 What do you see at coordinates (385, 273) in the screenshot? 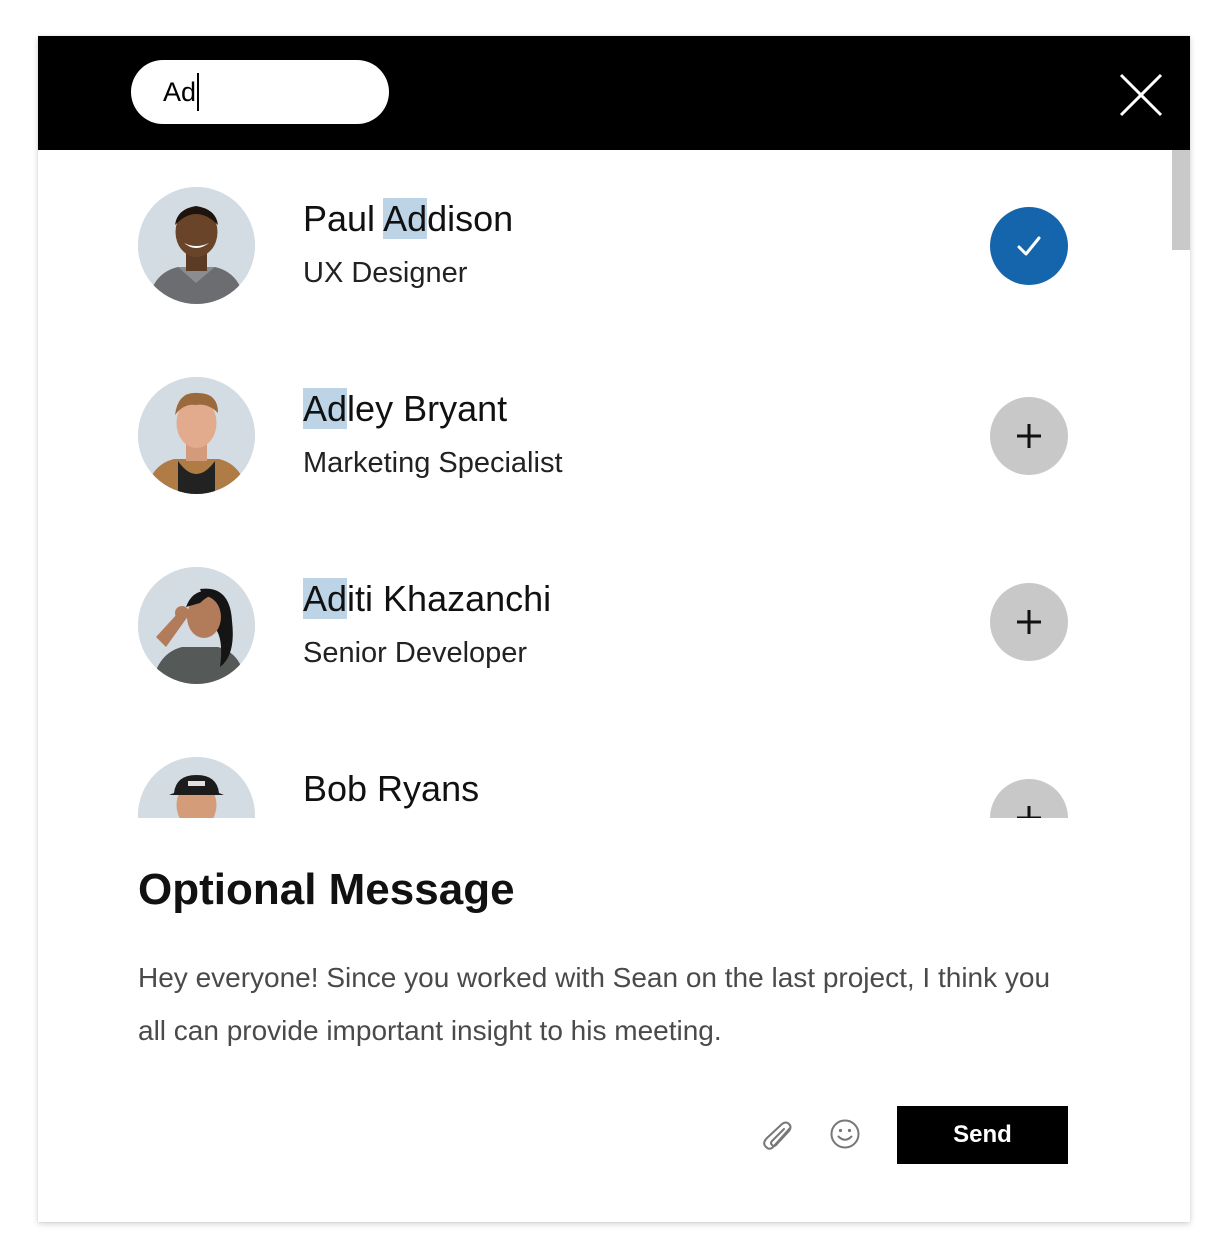
I see `person-role: UX Designer` at bounding box center [385, 273].